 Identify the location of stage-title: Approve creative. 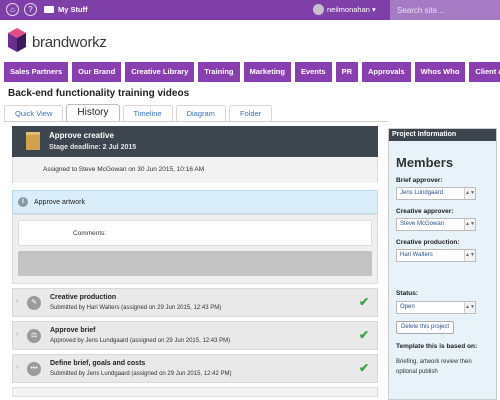
(81, 135).